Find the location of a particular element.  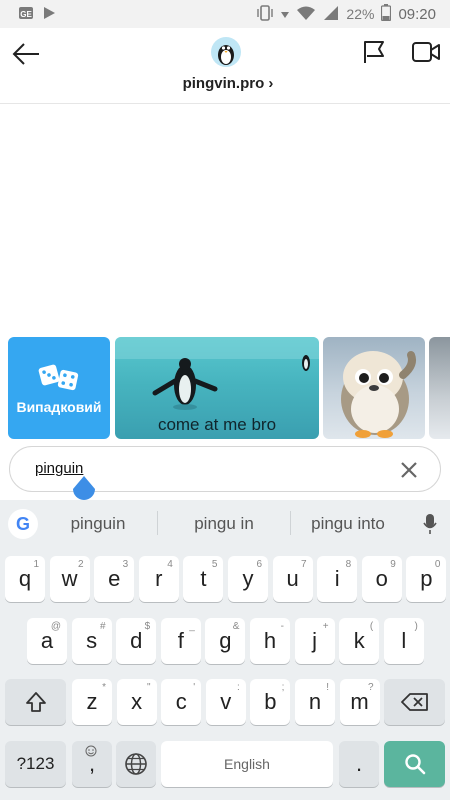

search-icon is located at coordinates (414, 764).